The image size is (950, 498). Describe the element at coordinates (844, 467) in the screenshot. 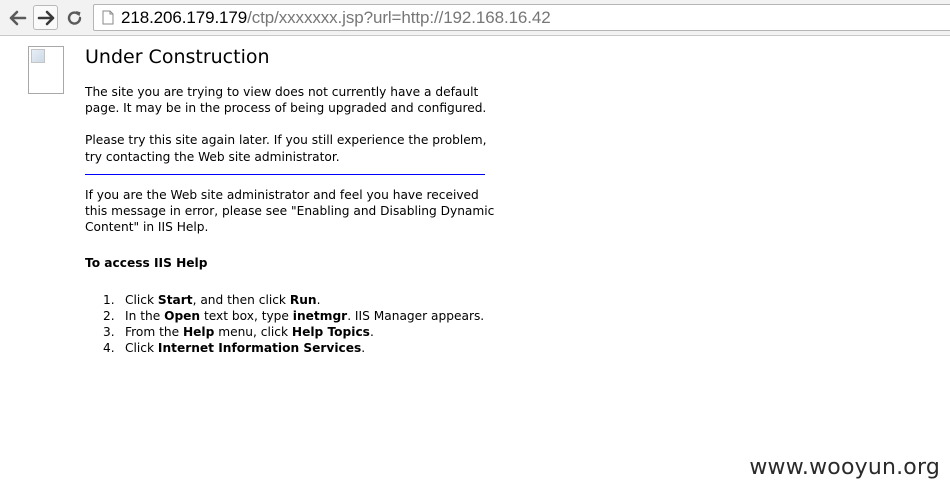

I see `watermark: www.wooyun.org` at that location.